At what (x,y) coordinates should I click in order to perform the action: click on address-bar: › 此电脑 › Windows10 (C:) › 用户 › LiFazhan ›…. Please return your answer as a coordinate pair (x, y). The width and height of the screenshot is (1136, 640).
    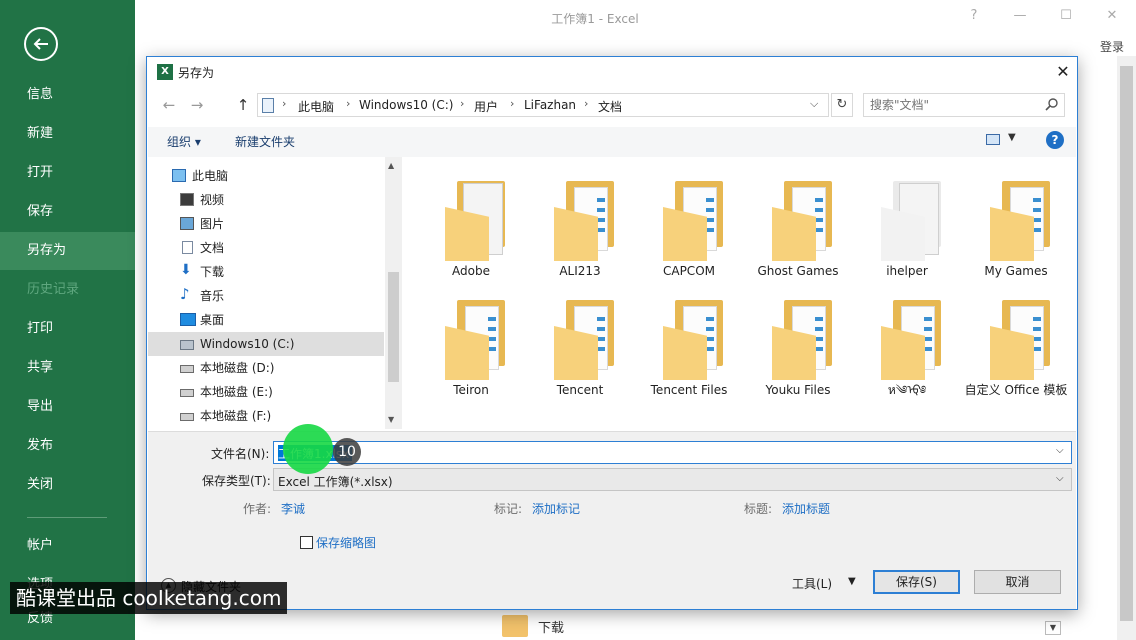
    Looking at the image, I should click on (543, 105).